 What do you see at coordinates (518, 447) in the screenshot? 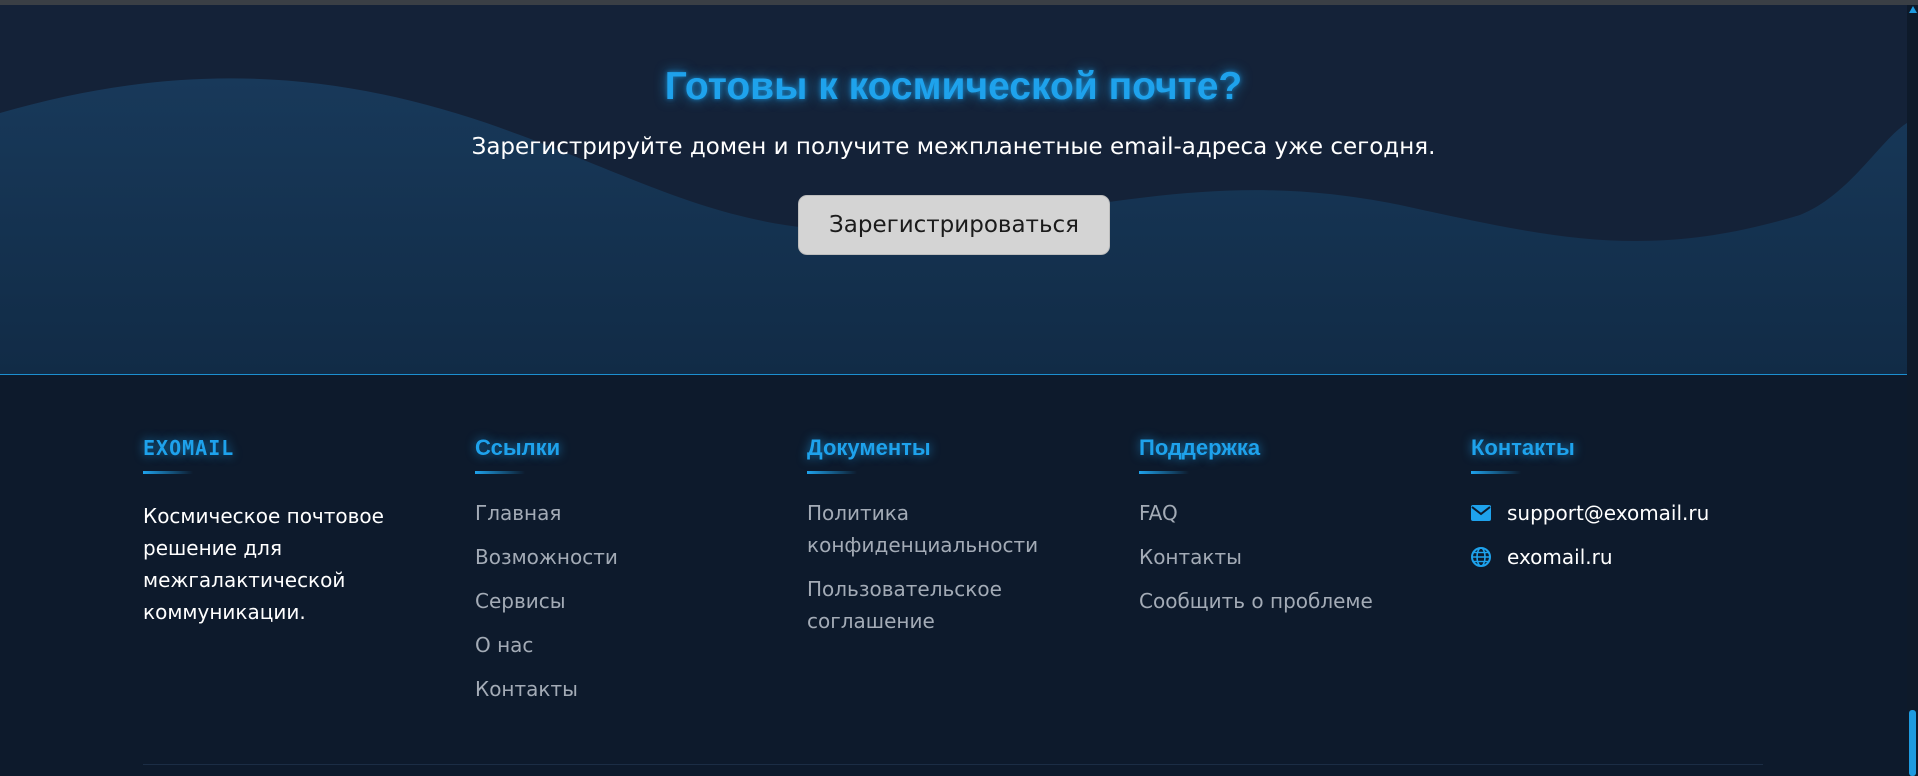
I see `links-heading: Ссылки` at bounding box center [518, 447].